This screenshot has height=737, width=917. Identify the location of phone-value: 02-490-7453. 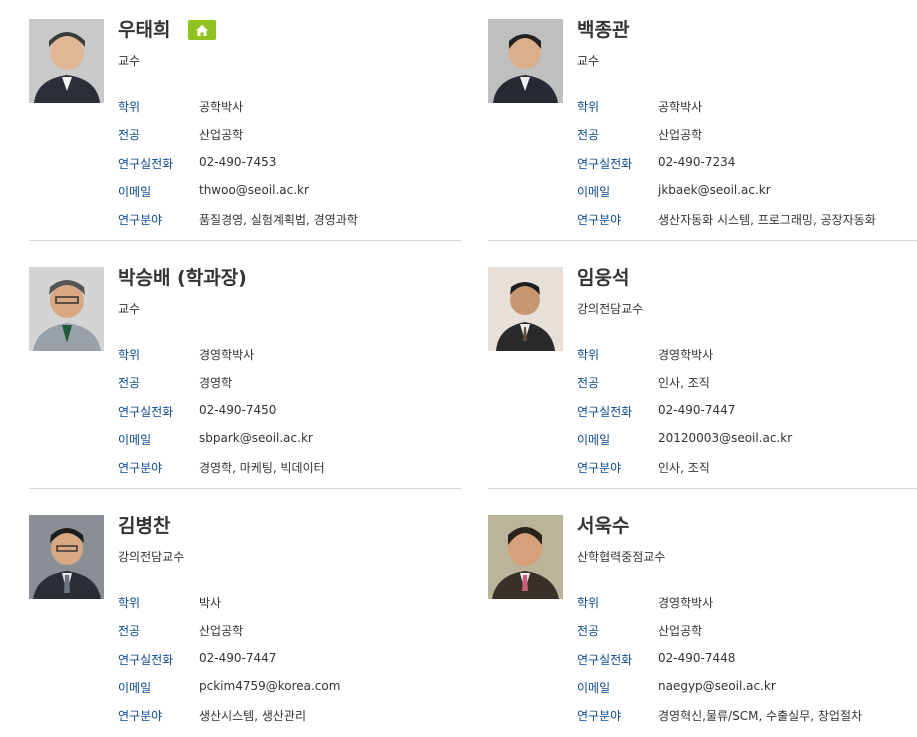
(238, 162).